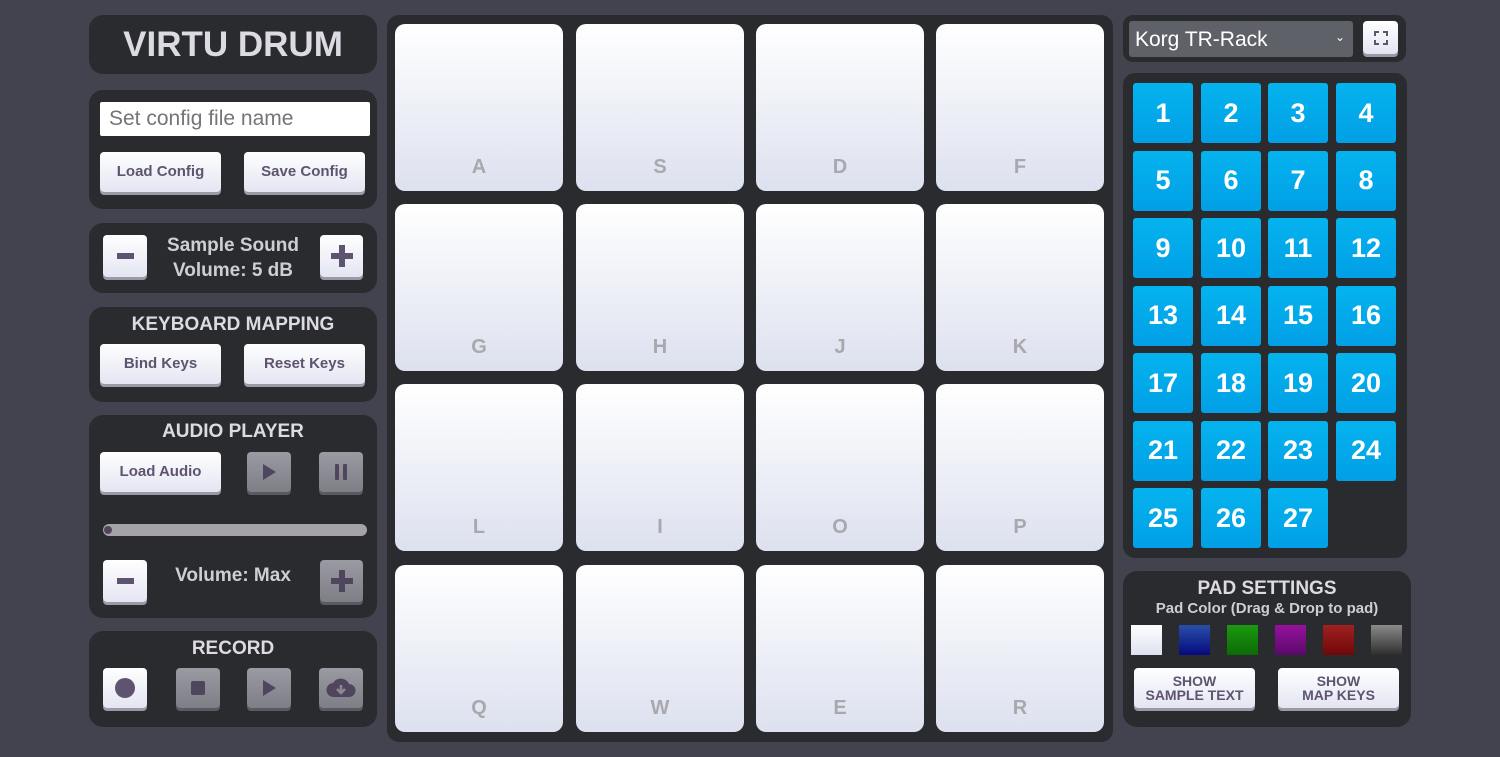 This screenshot has height=757, width=1500. Describe the element at coordinates (269, 472) in the screenshot. I see `audio-play-button` at that location.